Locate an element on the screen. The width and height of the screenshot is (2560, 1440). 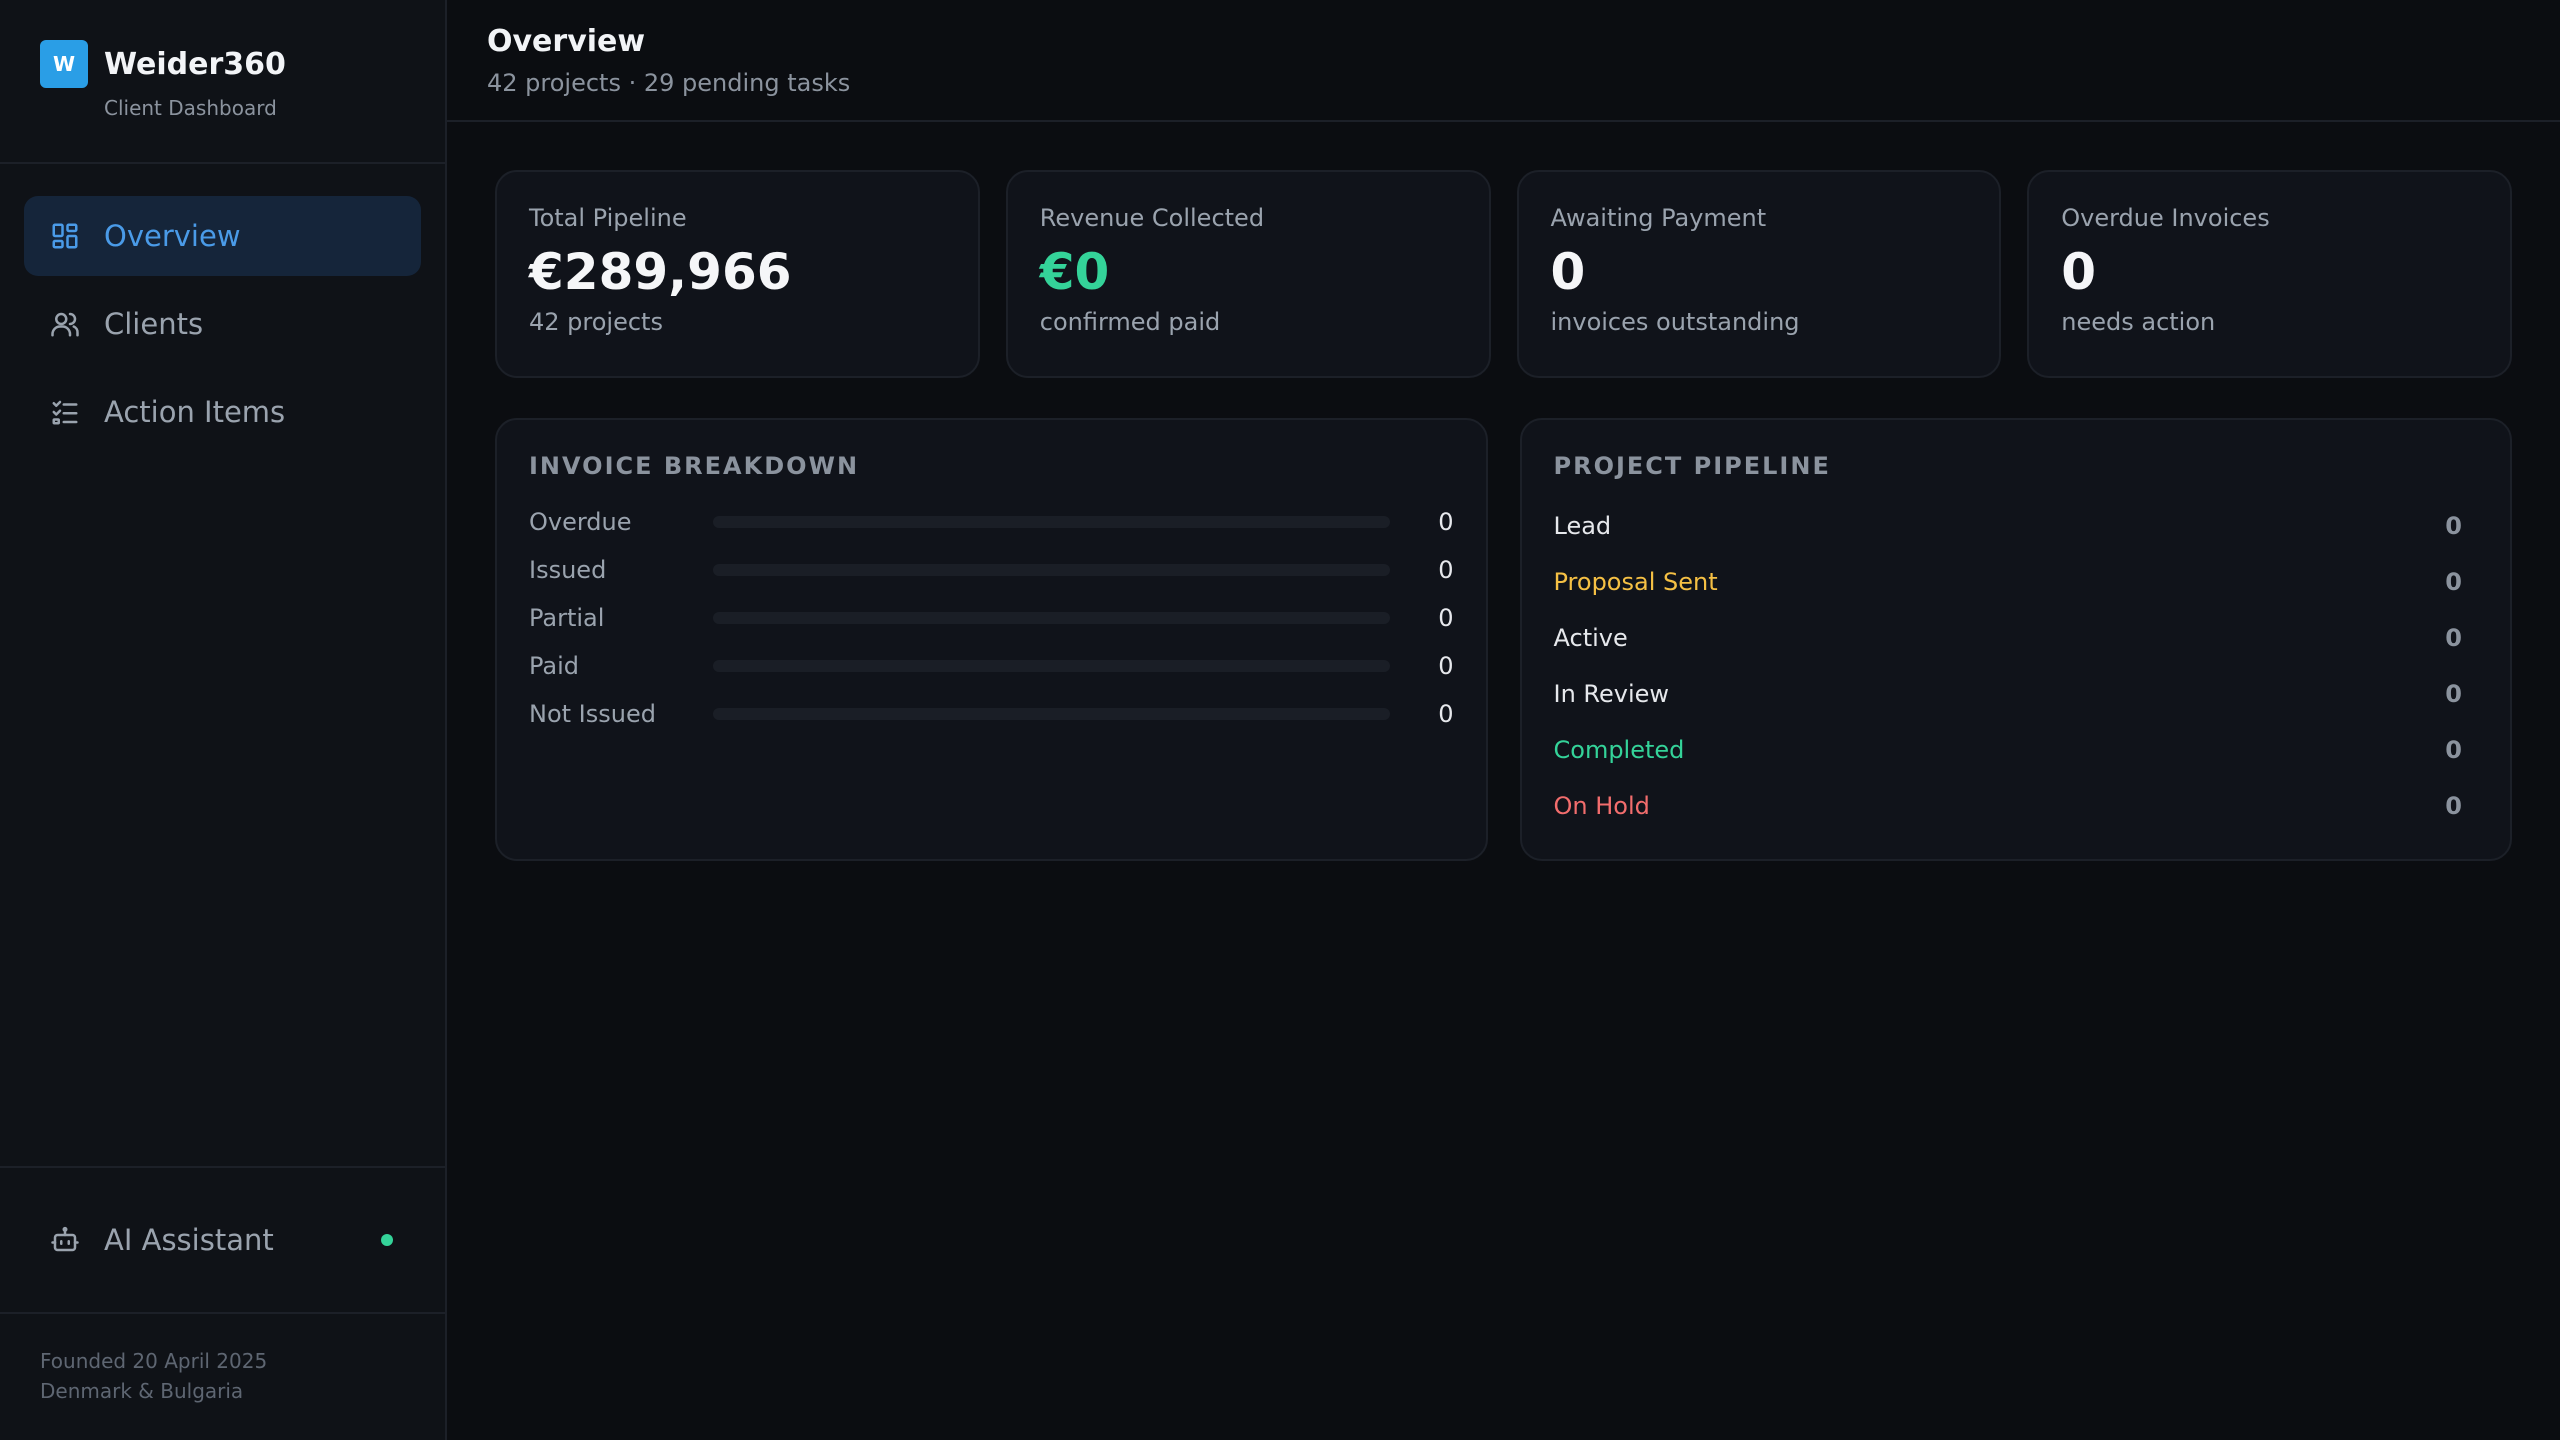
pipeline-row-completed: Completed 0 is located at coordinates (2016, 750).